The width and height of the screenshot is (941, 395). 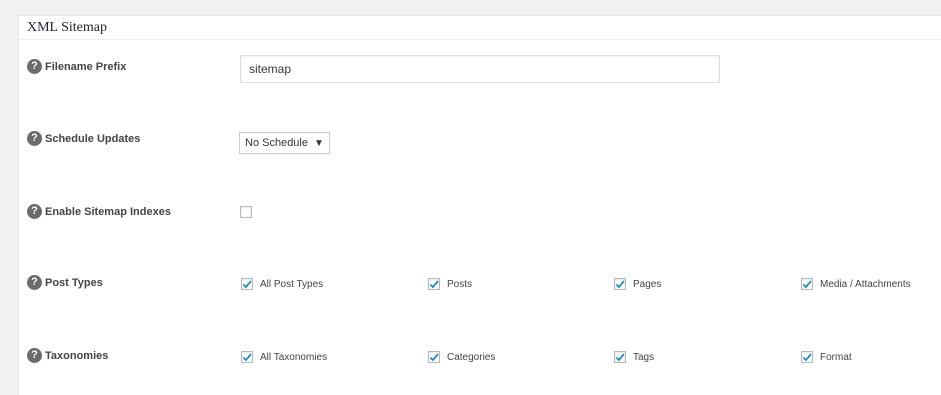 I want to click on schedule-updates-select: No Schedule ▼, so click(x=284, y=143).